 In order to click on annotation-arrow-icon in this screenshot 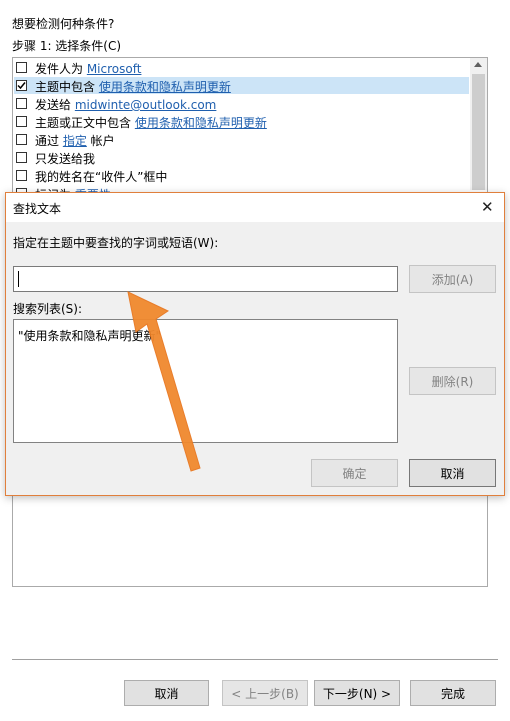, I will do `click(164, 381)`.